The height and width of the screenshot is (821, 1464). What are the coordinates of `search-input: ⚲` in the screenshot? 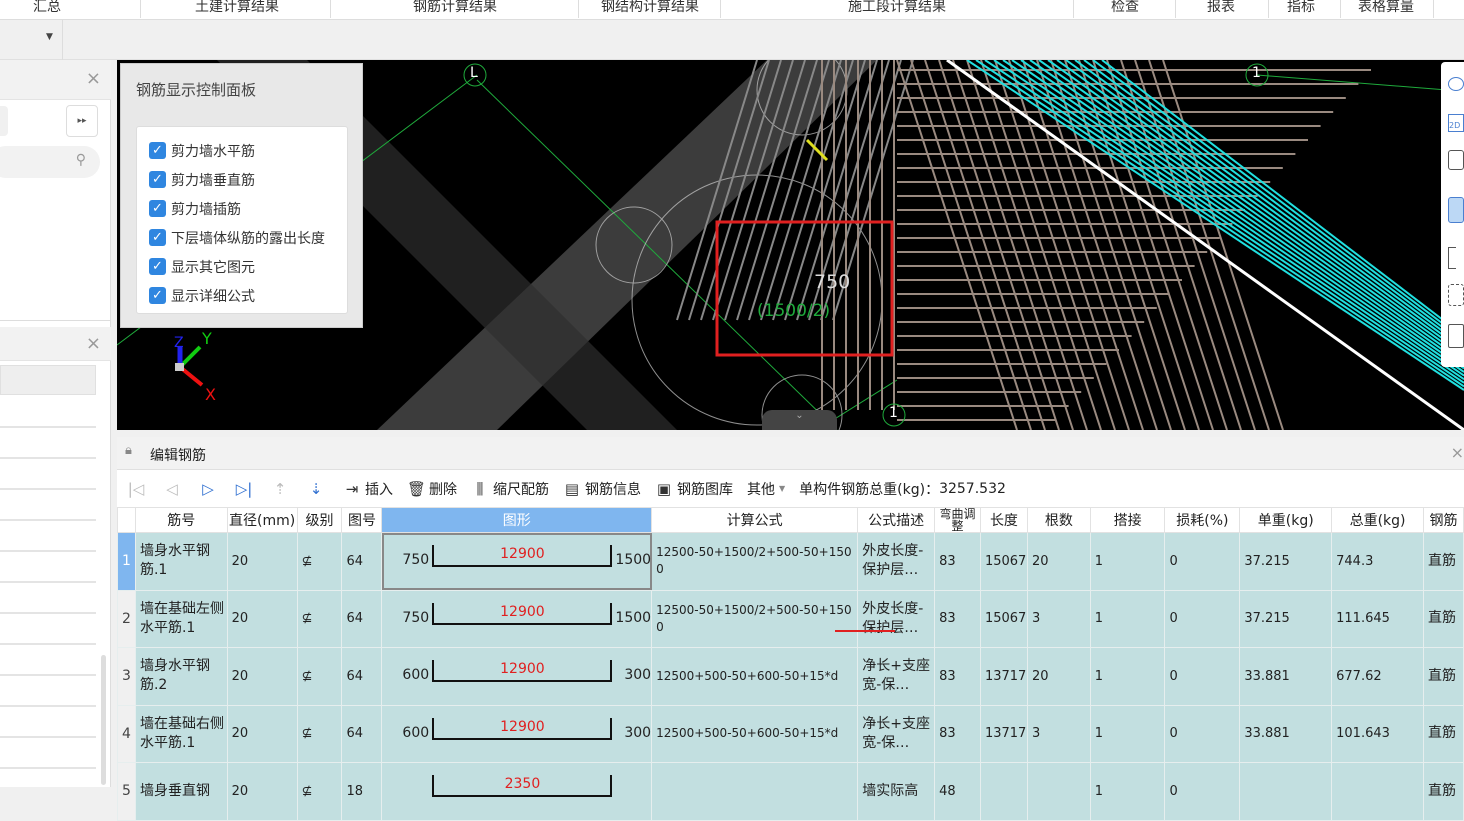 It's located at (50, 162).